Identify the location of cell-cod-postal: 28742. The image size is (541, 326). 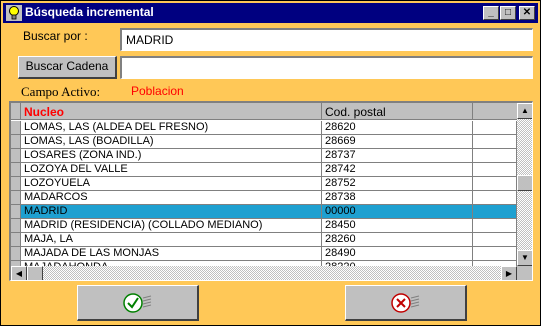
(397, 170).